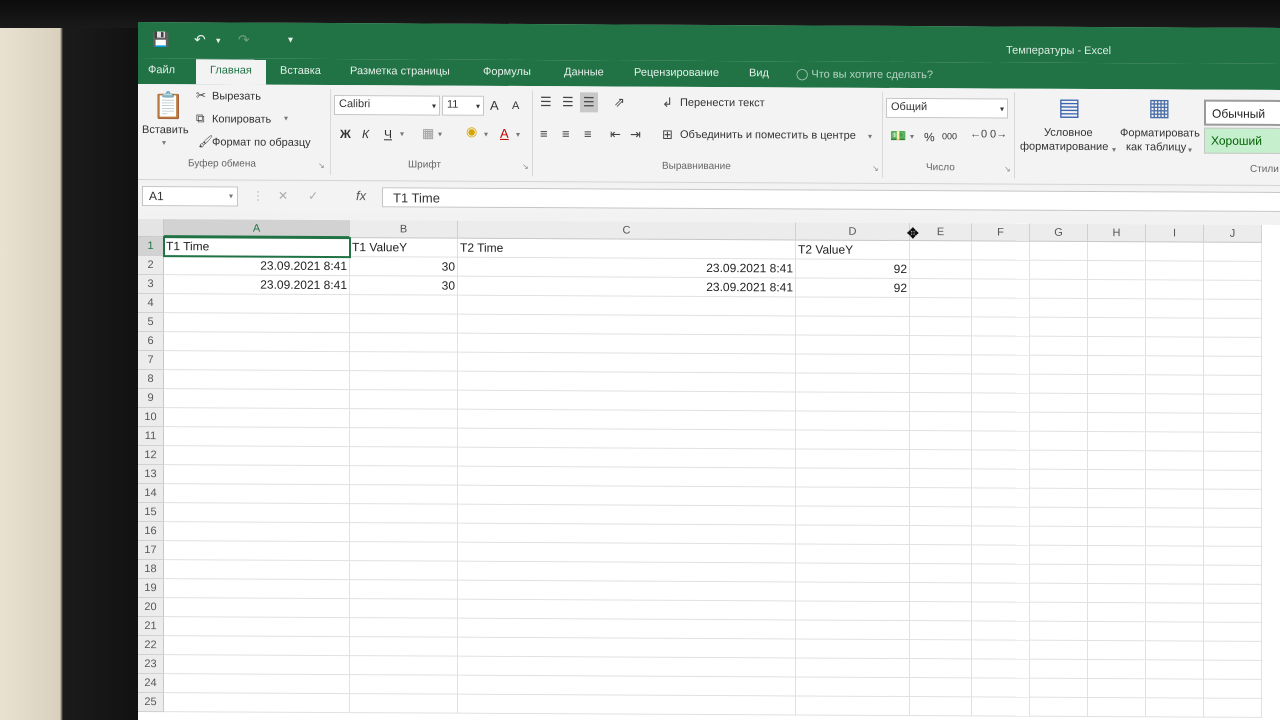  What do you see at coordinates (471, 132) in the screenshot?
I see `fill-color-icon: ◉` at bounding box center [471, 132].